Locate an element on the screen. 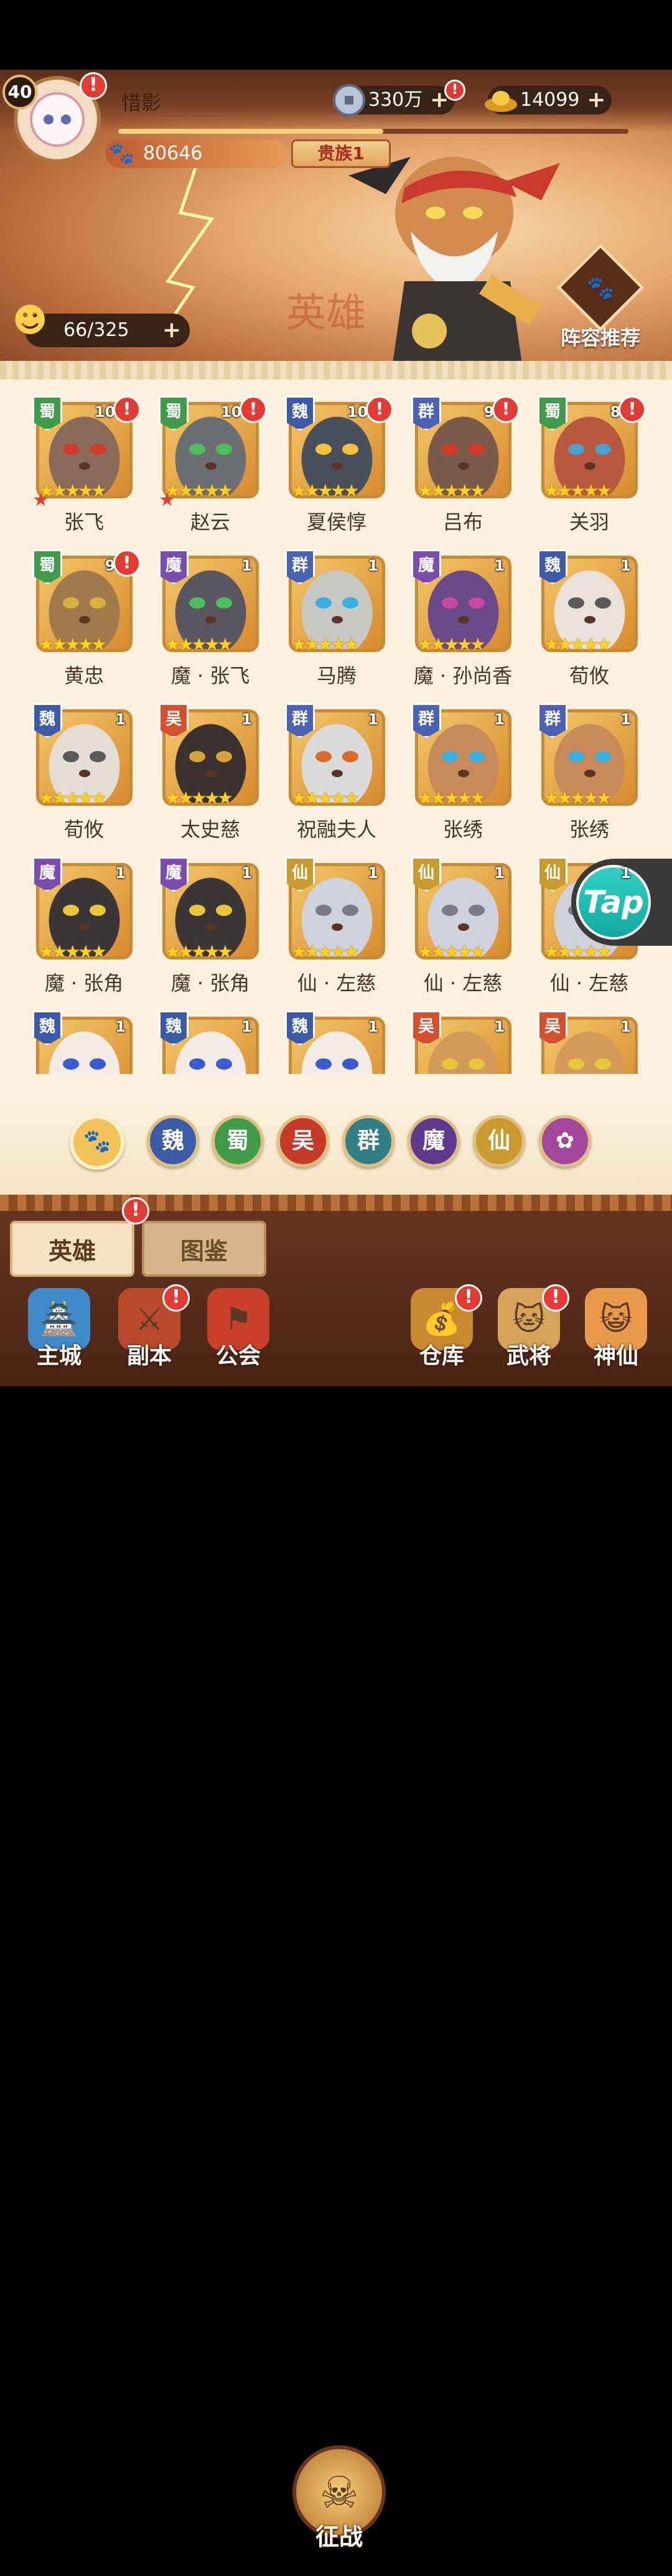 Image resolution: width=672 pixels, height=2576 pixels. nav-warehouse-label: 仓库 is located at coordinates (441, 1356).